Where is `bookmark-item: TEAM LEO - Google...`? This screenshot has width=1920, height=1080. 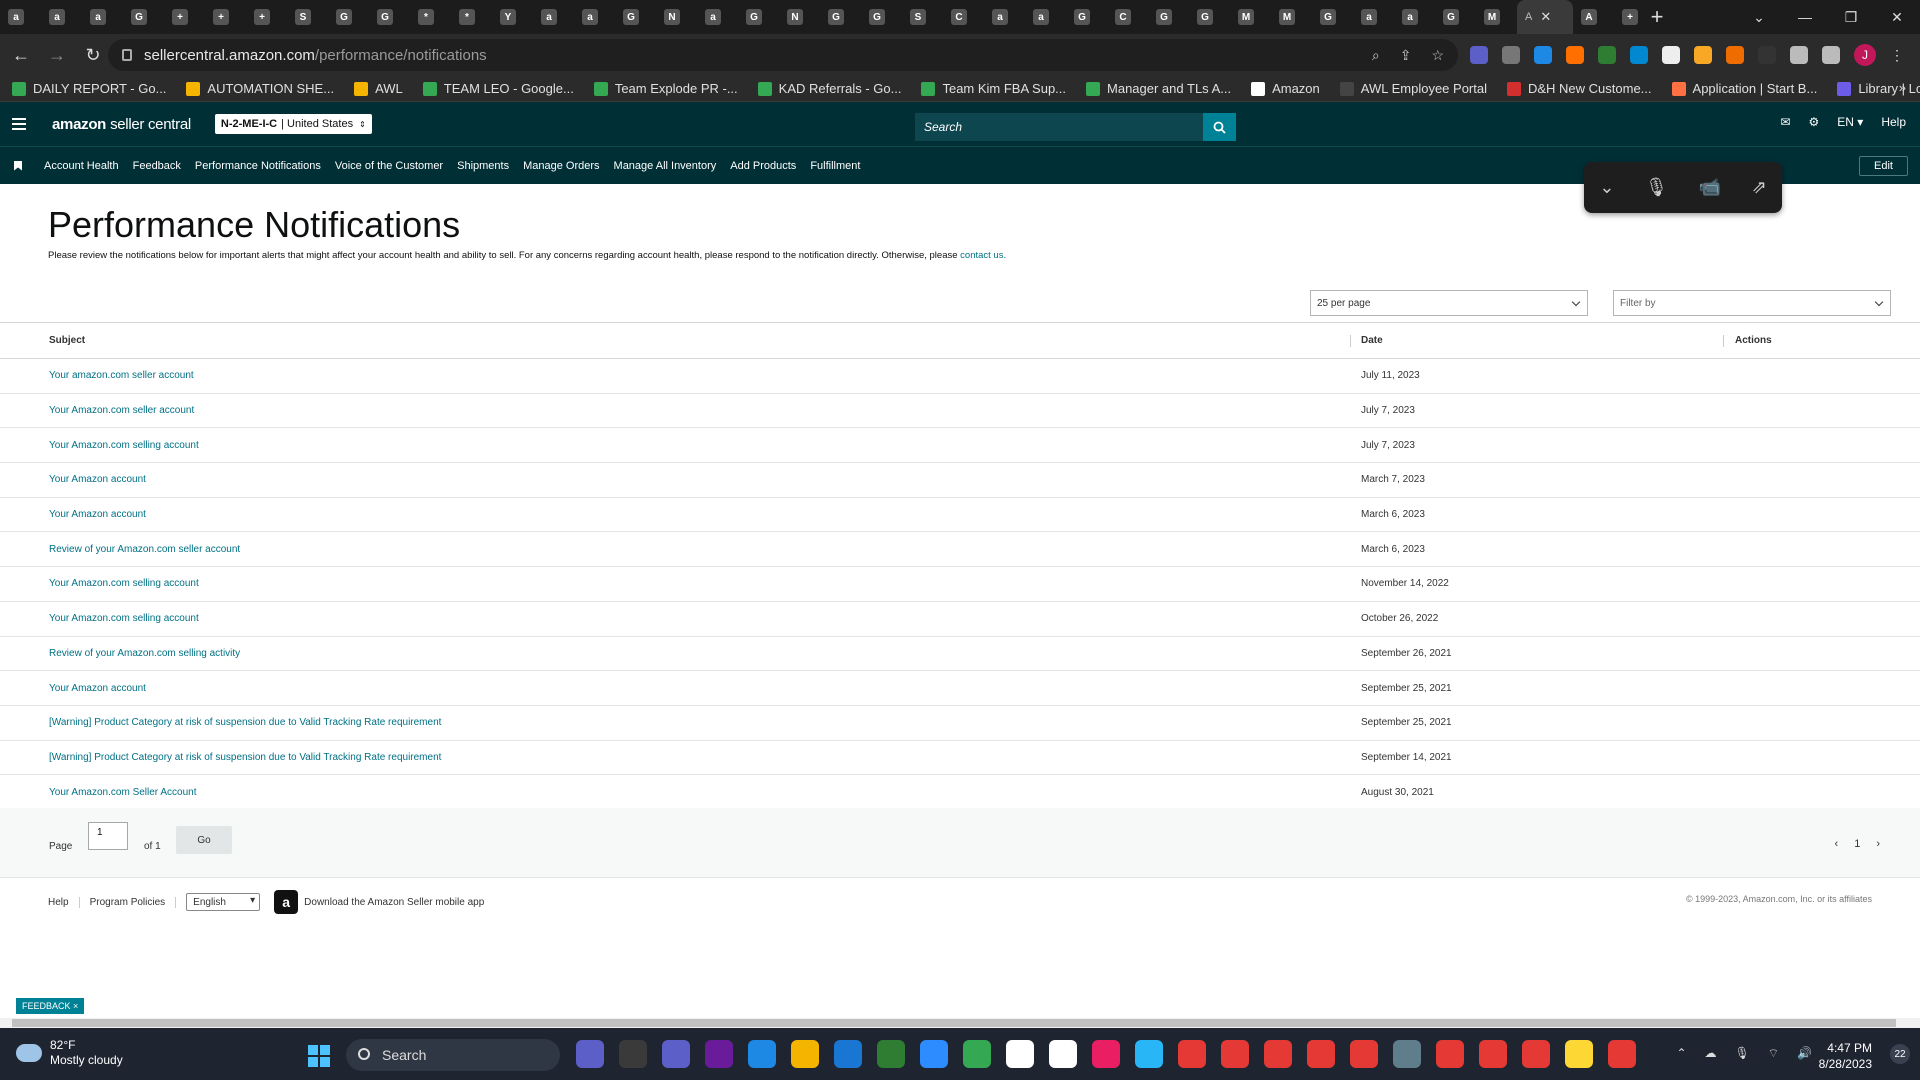 bookmark-item: TEAM LEO - Google... is located at coordinates (498, 88).